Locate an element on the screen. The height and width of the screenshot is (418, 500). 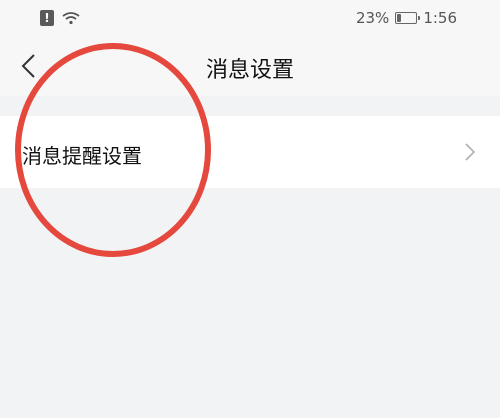
battery-icon is located at coordinates (408, 18).